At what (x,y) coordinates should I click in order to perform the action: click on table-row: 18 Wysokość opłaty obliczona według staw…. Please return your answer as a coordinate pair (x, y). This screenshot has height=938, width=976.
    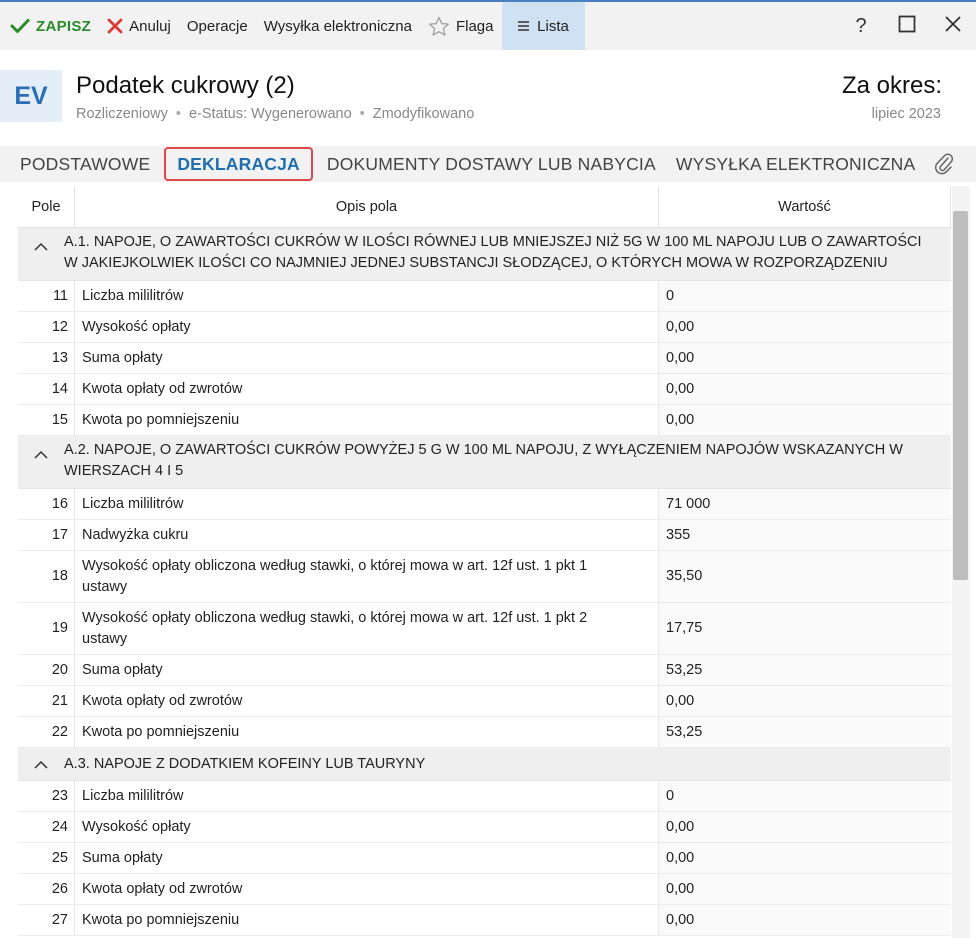
    Looking at the image, I should click on (484, 577).